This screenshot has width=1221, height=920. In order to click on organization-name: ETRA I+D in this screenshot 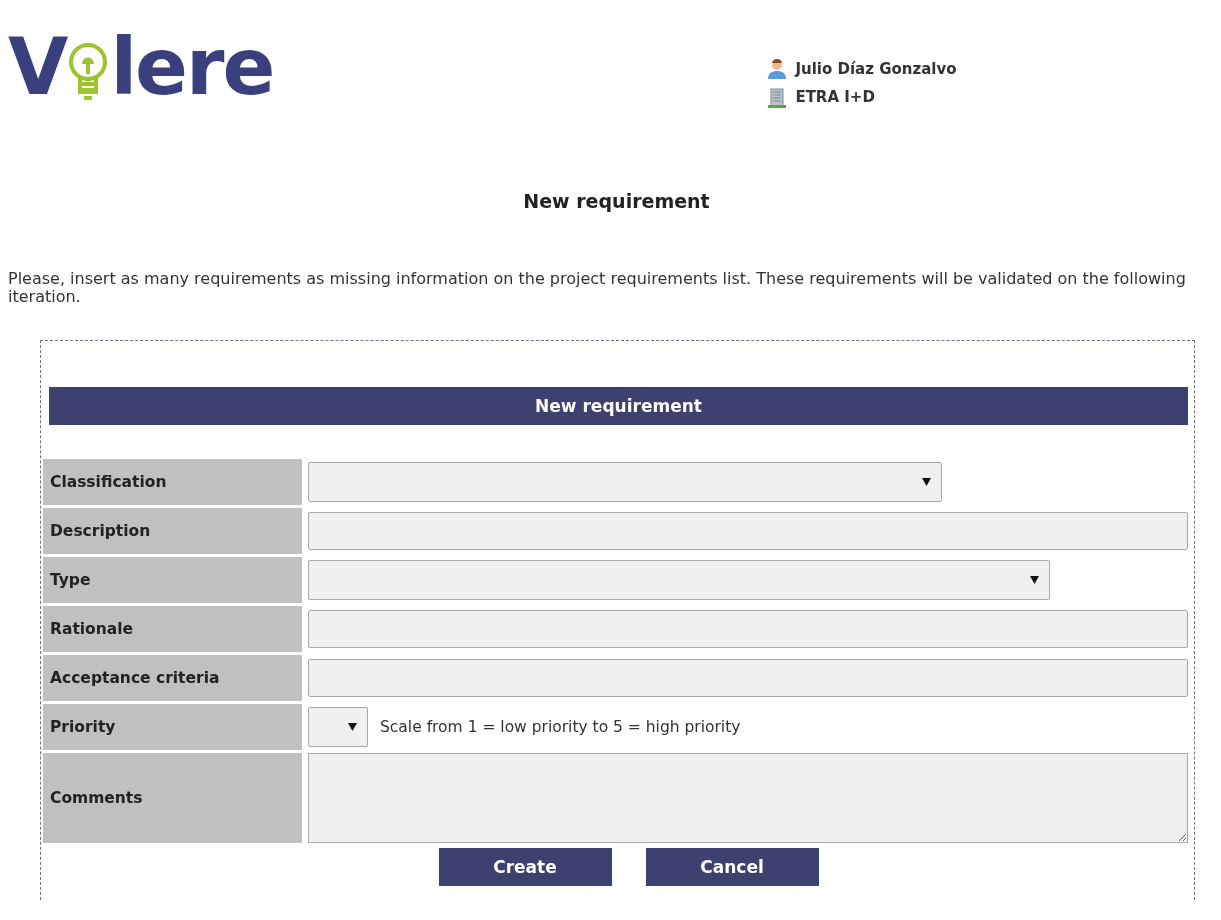, I will do `click(835, 97)`.